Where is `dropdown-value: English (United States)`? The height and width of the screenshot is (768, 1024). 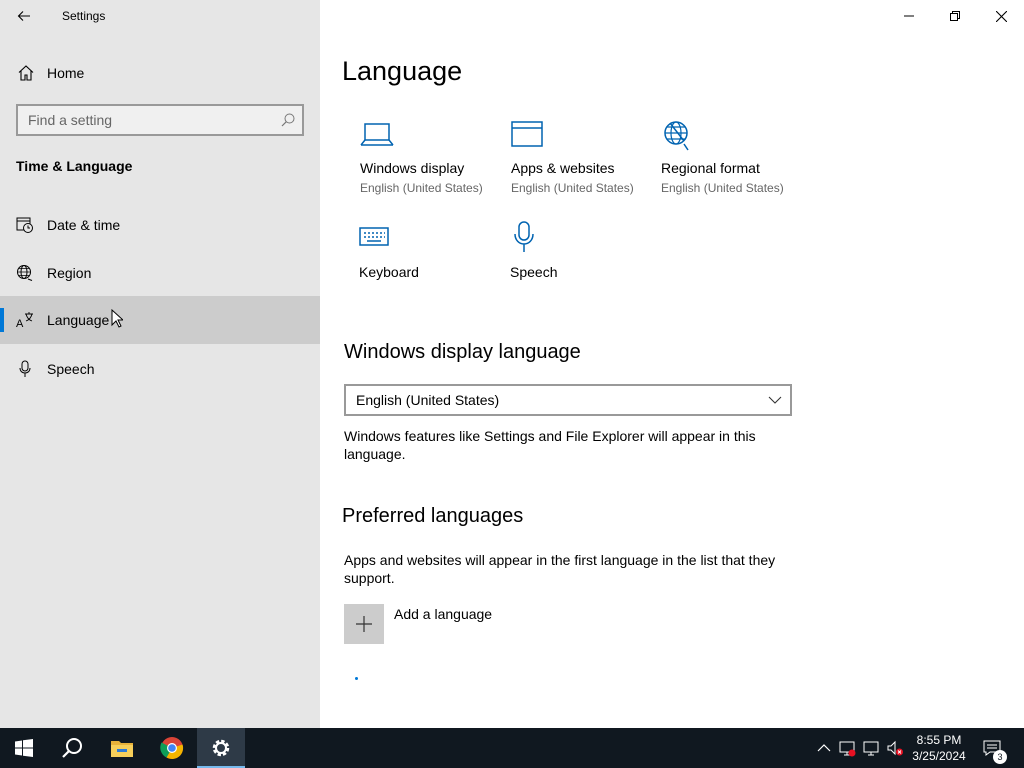
dropdown-value: English (United States) is located at coordinates (428, 400).